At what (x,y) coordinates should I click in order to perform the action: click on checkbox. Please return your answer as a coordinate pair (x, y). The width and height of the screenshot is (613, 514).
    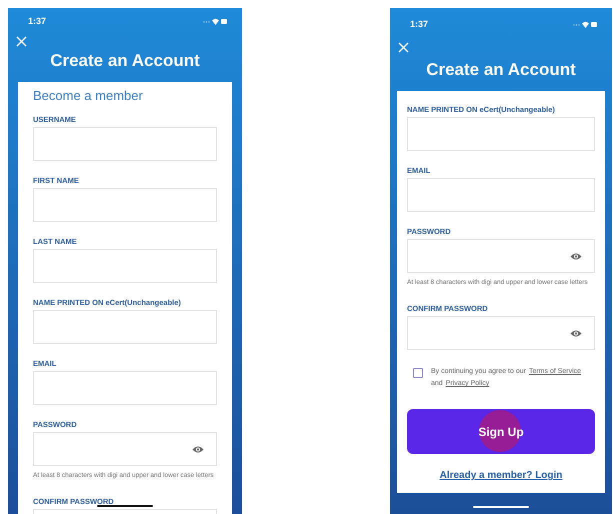
    Looking at the image, I should click on (418, 373).